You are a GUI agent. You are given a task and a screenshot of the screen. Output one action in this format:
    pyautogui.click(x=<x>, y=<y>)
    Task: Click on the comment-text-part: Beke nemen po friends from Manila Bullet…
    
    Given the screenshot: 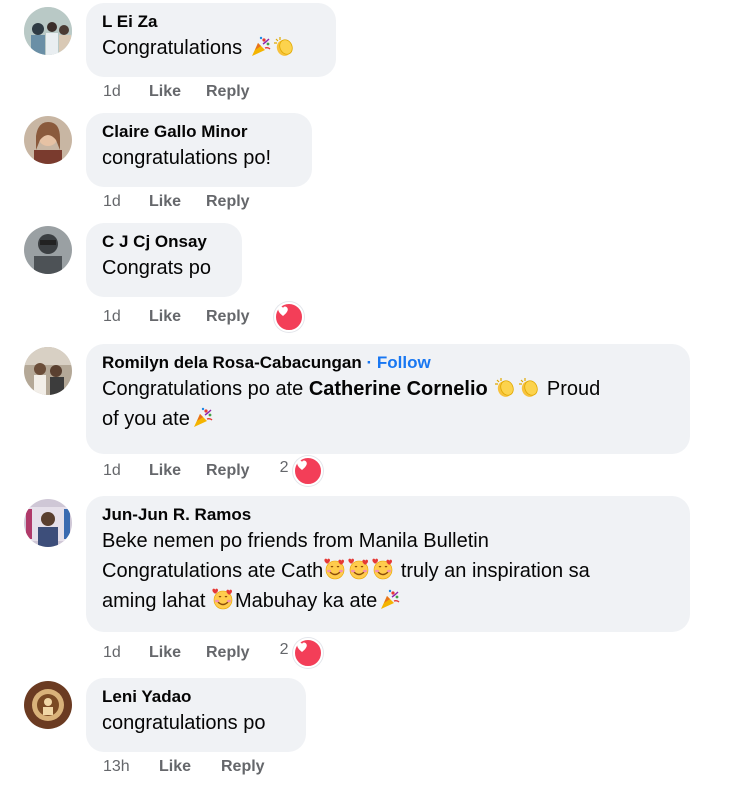 What is the action you would take?
    pyautogui.click(x=295, y=541)
    